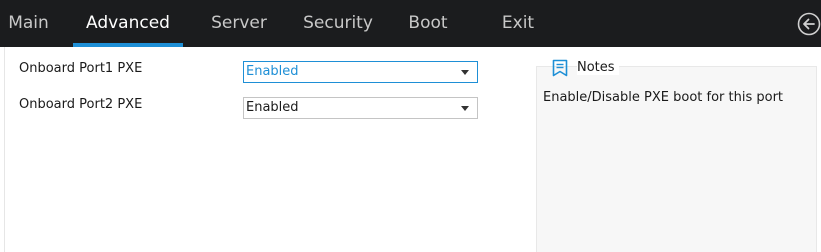  I want to click on notes-title: Notes, so click(598, 67).